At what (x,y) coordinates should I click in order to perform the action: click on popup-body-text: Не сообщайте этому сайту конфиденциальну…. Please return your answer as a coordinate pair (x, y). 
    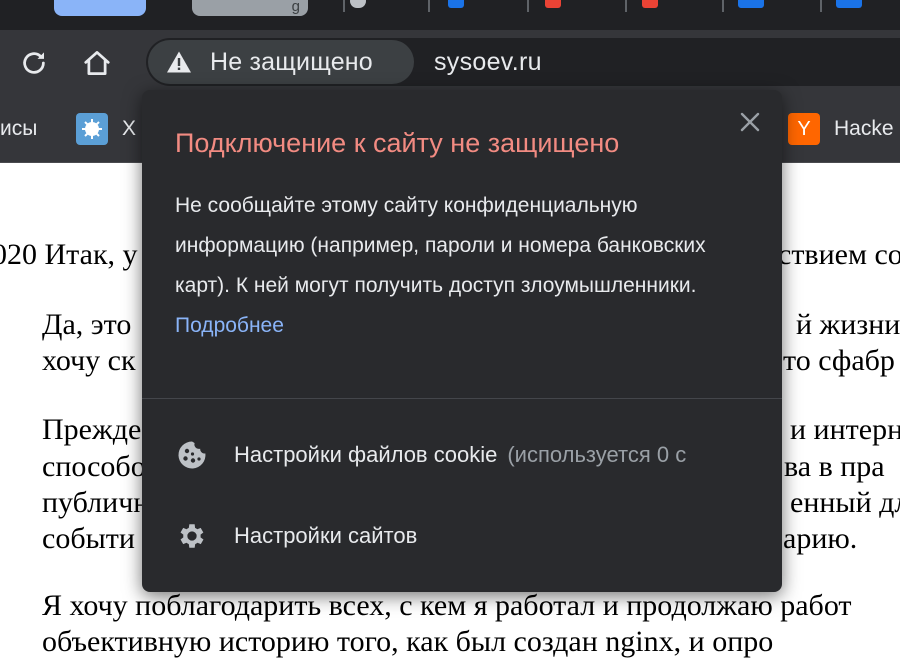
    Looking at the image, I should click on (440, 245).